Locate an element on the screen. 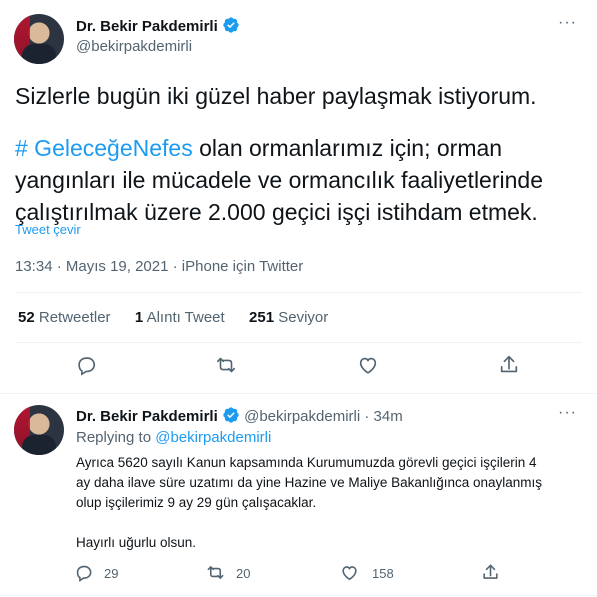 The image size is (597, 597). reply-icon is located at coordinates (86, 365).